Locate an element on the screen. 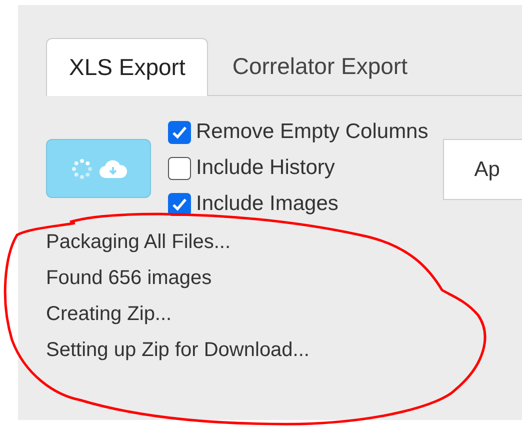  status-message: Found 656 images is located at coordinates (129, 278).